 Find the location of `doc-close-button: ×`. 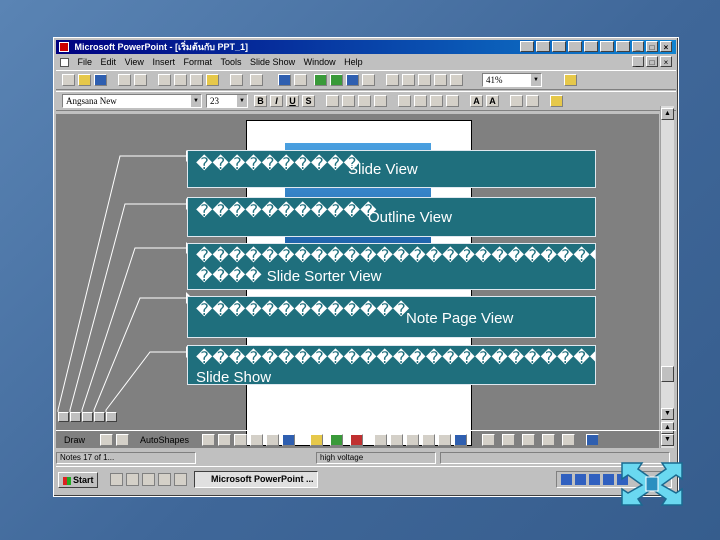

doc-close-button: × is located at coordinates (666, 61).